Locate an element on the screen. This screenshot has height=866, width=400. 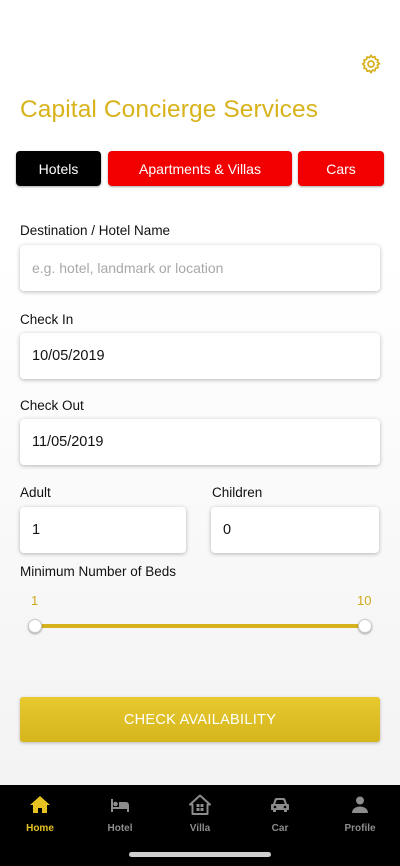
check-in-label: Check In is located at coordinates (47, 319).